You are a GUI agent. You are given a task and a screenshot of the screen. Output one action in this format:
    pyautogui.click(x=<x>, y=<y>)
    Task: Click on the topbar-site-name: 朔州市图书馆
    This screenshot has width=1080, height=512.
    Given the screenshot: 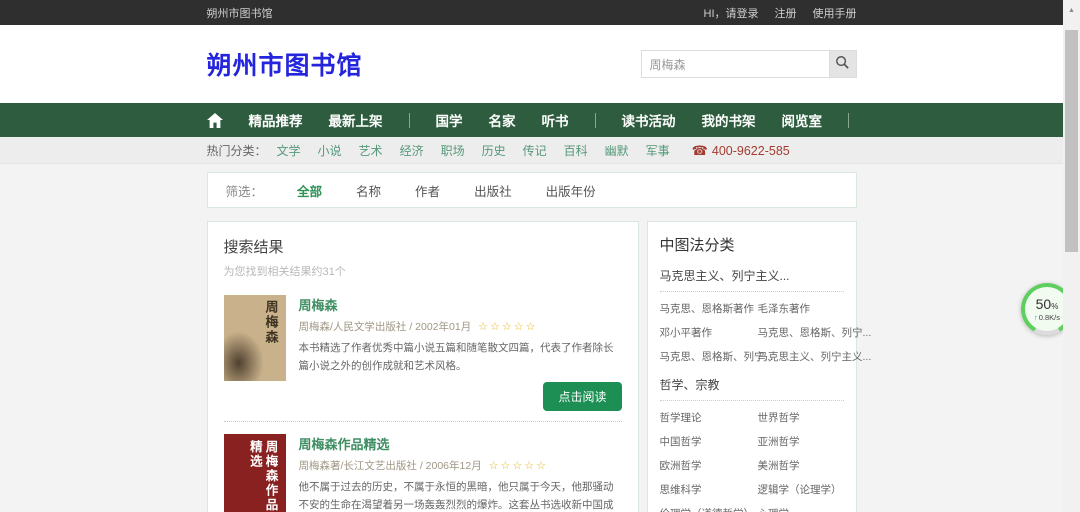 What is the action you would take?
    pyautogui.click(x=239, y=13)
    